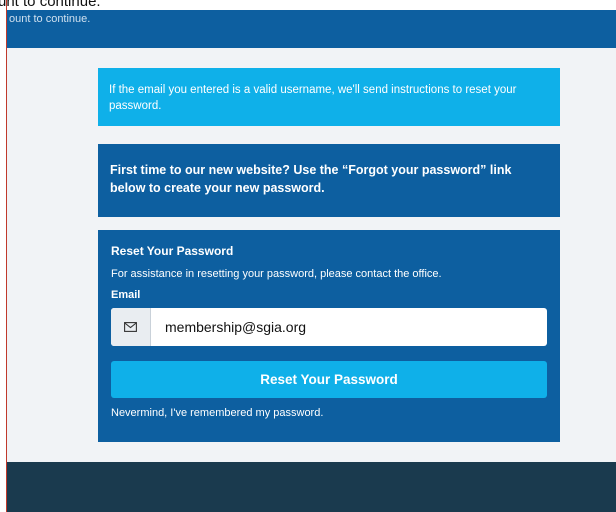 Image resolution: width=616 pixels, height=512 pixels. I want to click on top-cutoff-label: unt to continue., so click(50, 5).